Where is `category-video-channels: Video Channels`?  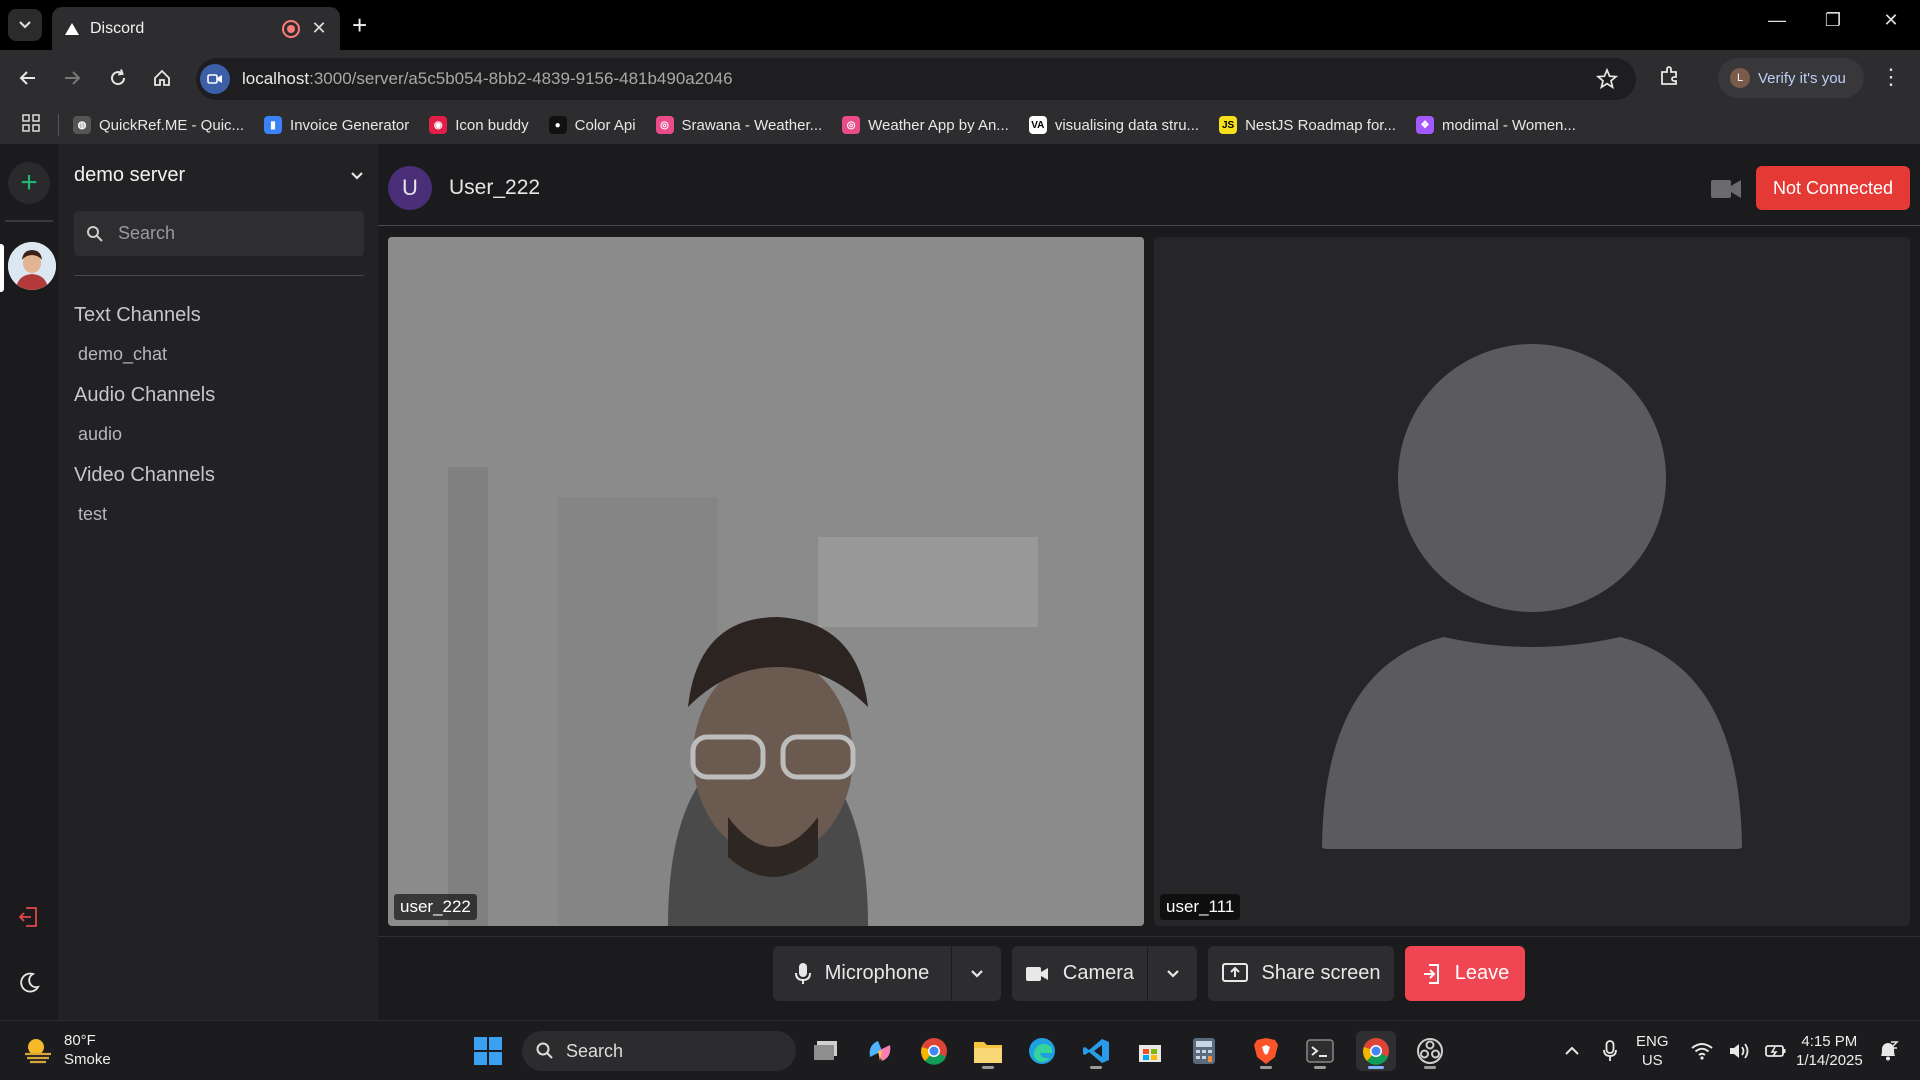
category-video-channels: Video Channels is located at coordinates (144, 475).